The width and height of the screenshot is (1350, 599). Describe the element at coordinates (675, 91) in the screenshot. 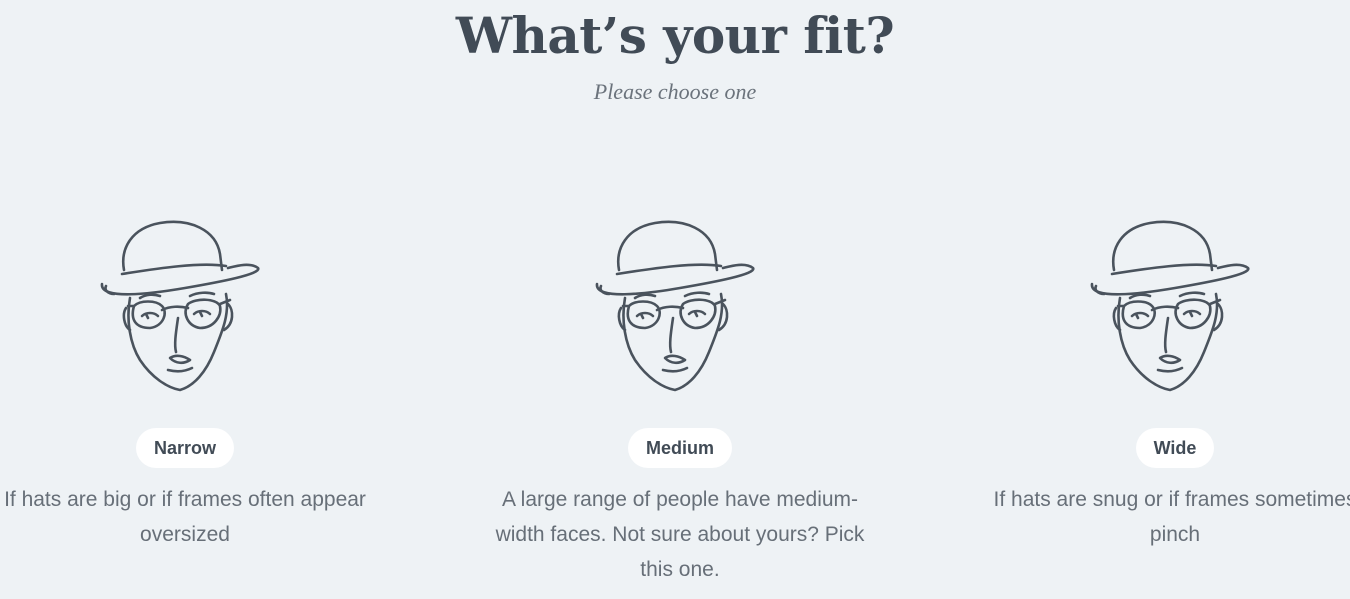

I see `page-subtitle: Please choose one` at that location.